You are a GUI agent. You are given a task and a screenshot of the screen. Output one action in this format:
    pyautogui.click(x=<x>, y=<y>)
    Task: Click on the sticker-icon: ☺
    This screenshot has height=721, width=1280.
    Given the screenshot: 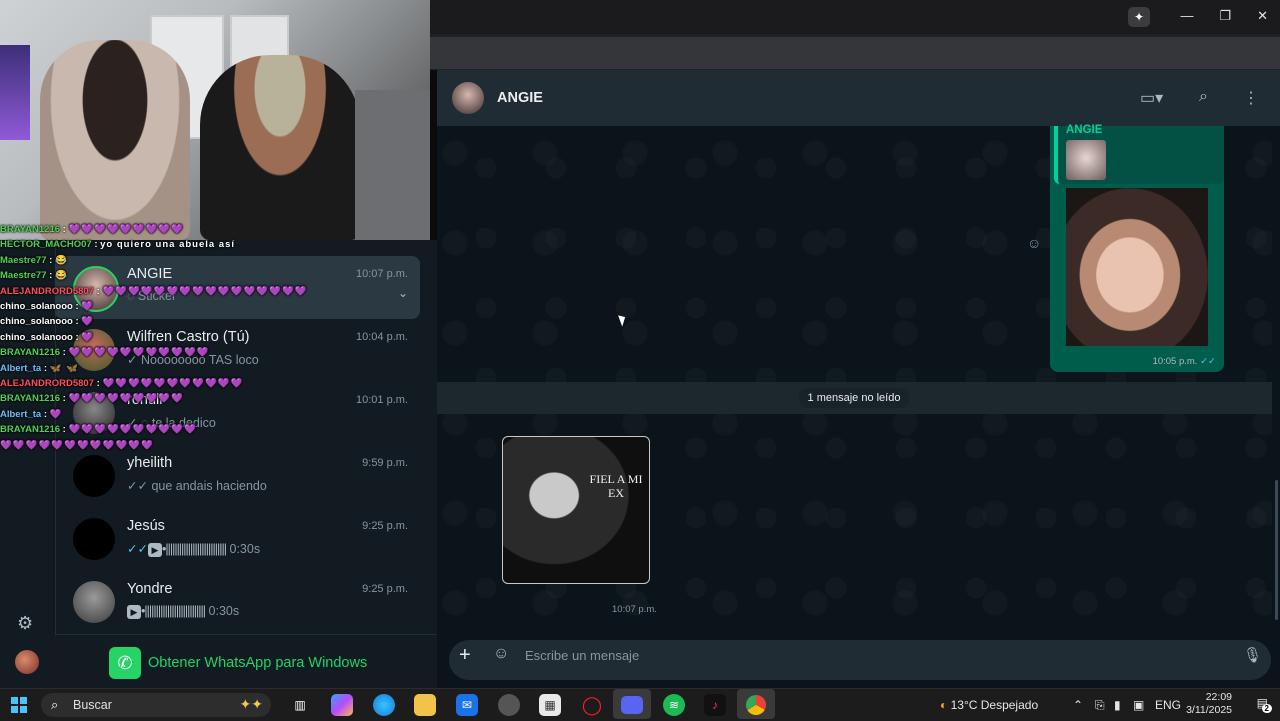 What is the action you would take?
    pyautogui.click(x=501, y=654)
    